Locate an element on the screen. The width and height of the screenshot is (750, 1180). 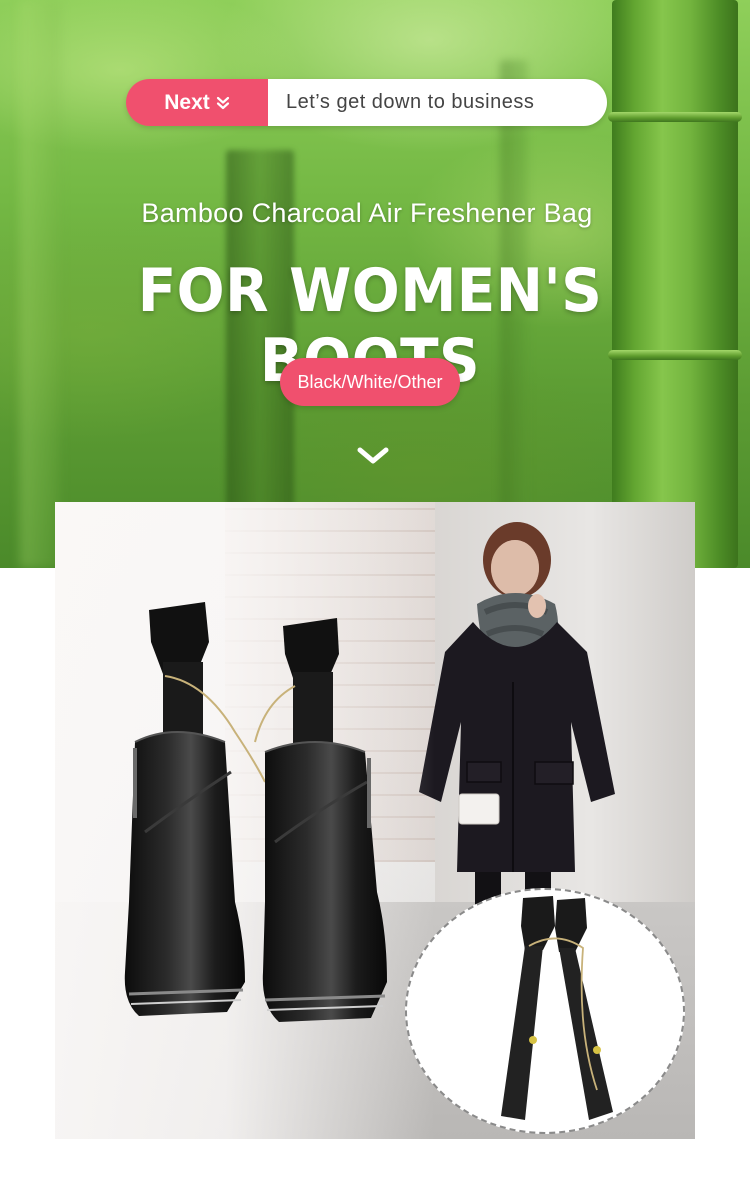
product-subtitle: Bamboo Charcoal Air Freshener Bag is located at coordinates (367, 213).